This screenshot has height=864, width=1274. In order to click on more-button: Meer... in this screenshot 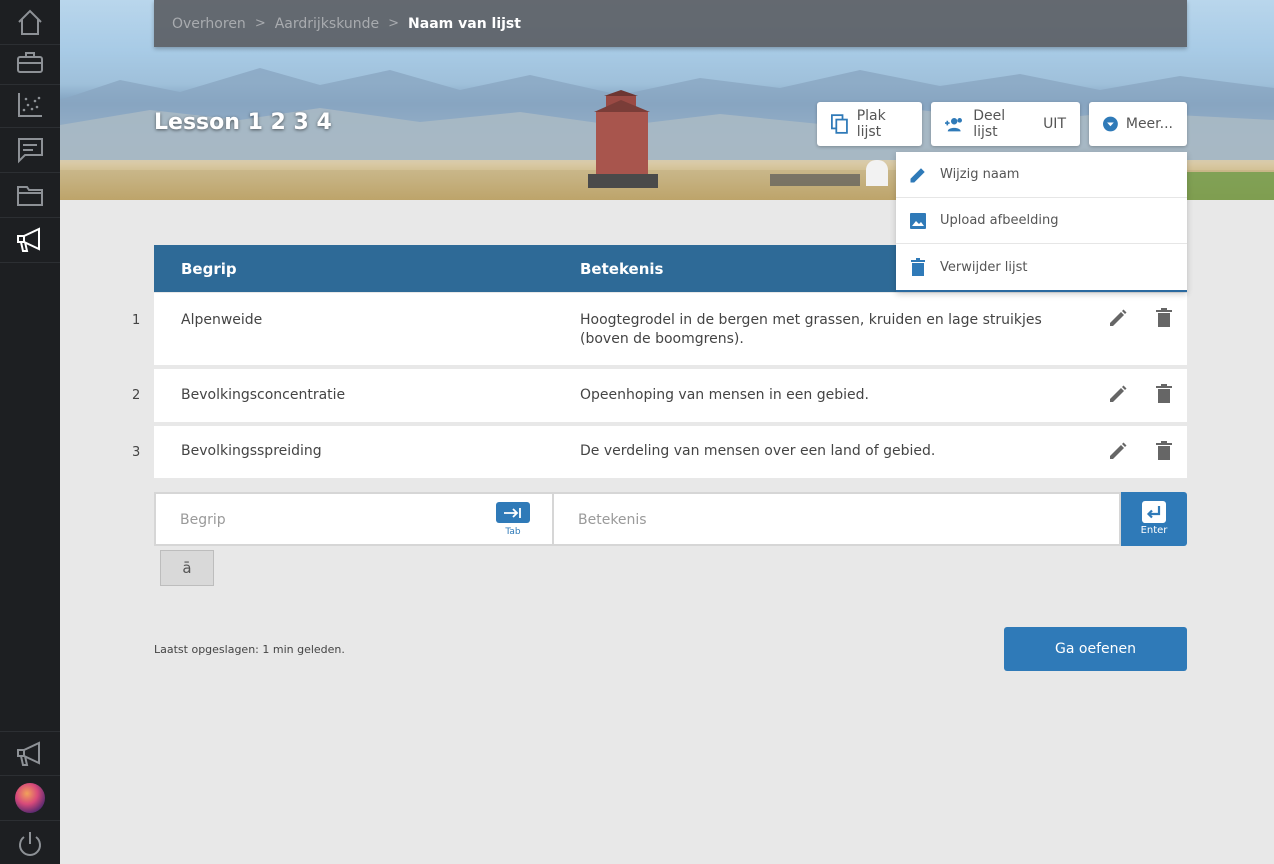, I will do `click(1138, 124)`.